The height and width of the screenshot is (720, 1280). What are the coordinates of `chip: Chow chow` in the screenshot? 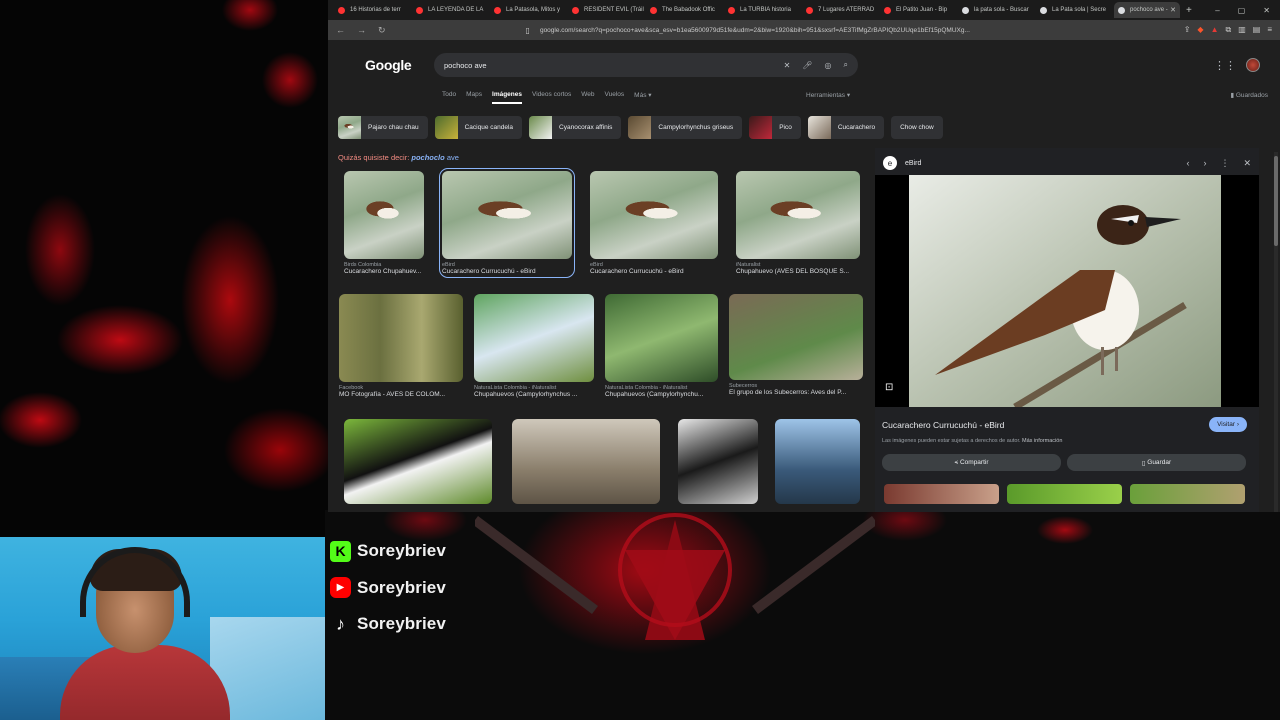 It's located at (917, 127).